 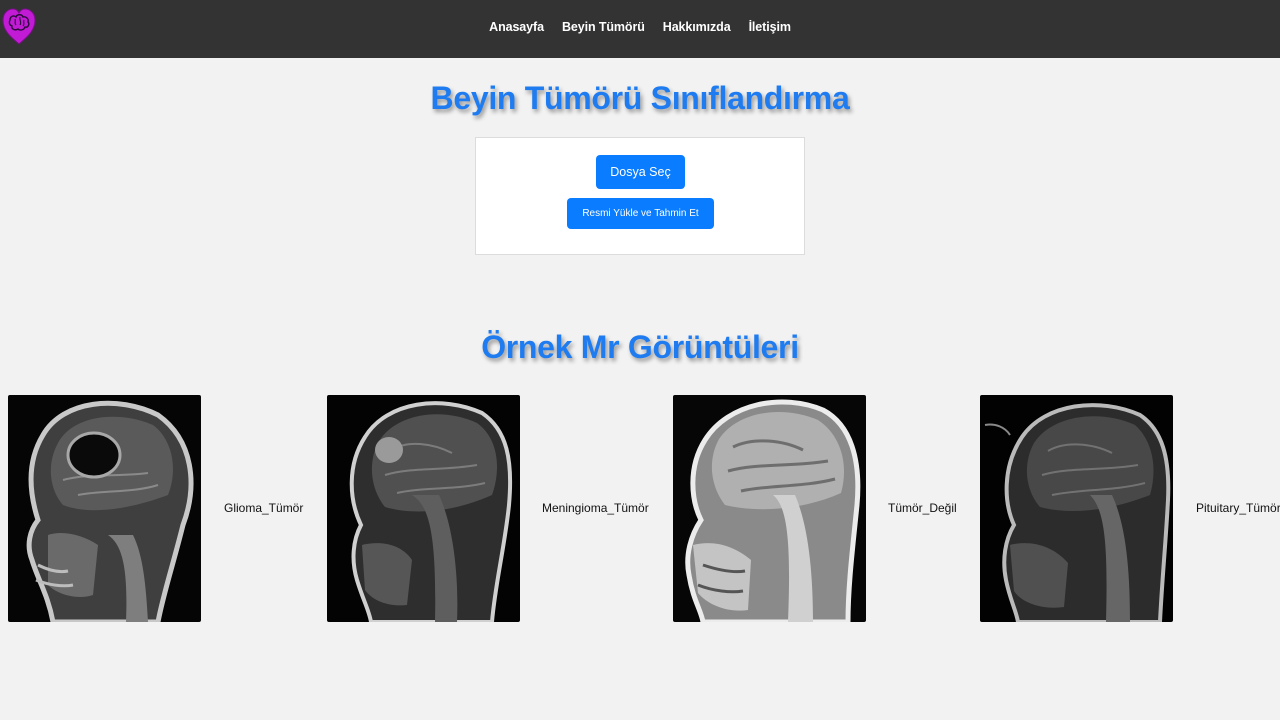 I want to click on mri-image-pituitary, so click(x=1076, y=508).